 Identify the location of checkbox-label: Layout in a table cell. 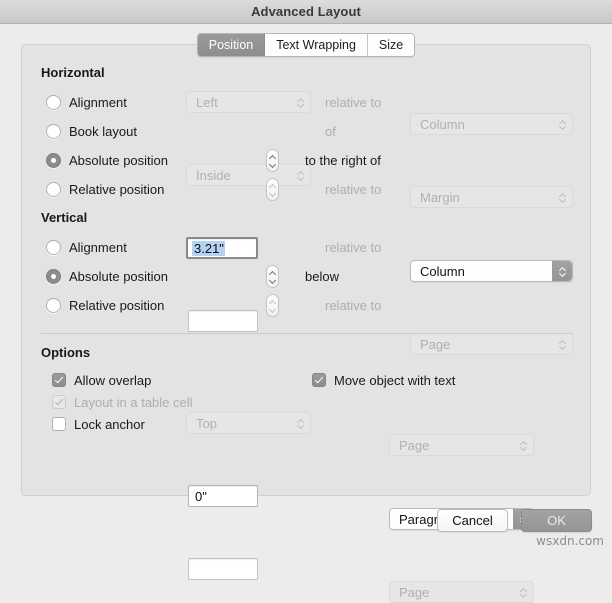
(133, 402).